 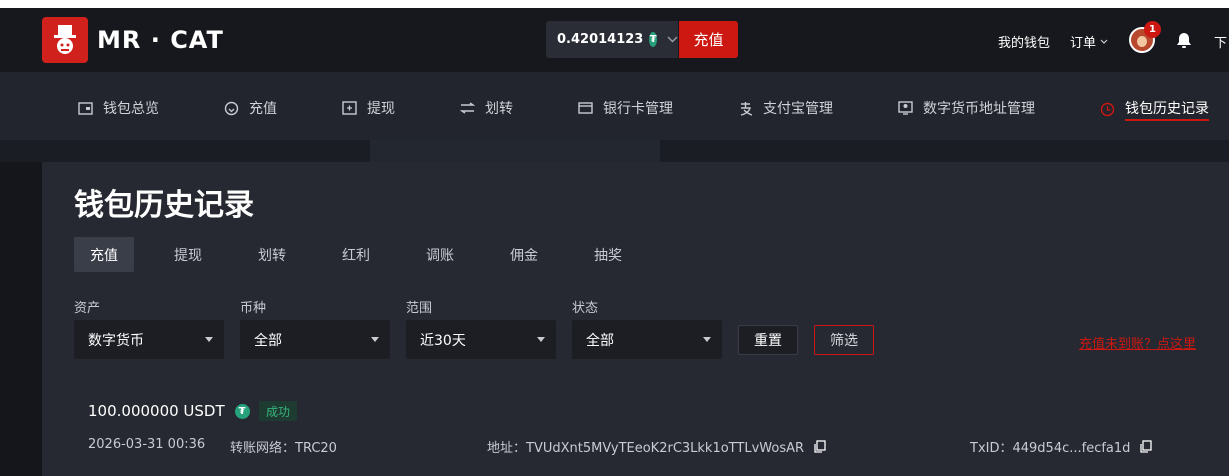 I want to click on nav-label: 数字货币地址管理, so click(x=979, y=109).